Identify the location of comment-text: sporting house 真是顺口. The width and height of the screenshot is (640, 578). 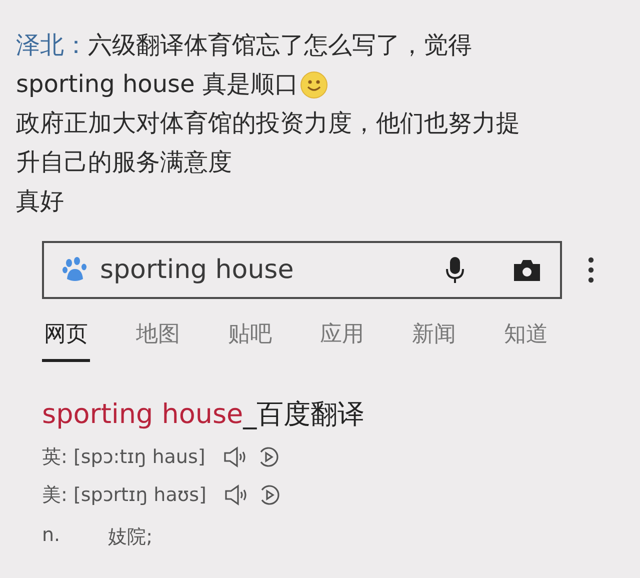
(157, 84).